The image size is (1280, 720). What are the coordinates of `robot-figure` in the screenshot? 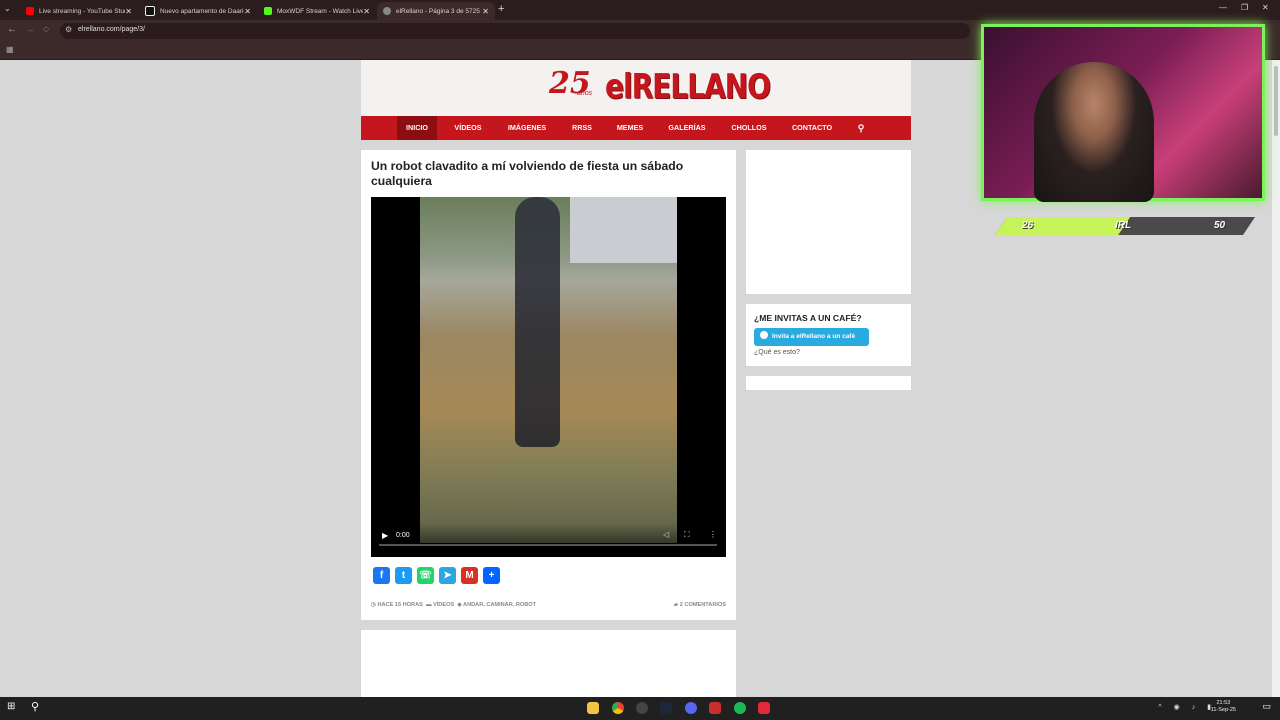 It's located at (537, 322).